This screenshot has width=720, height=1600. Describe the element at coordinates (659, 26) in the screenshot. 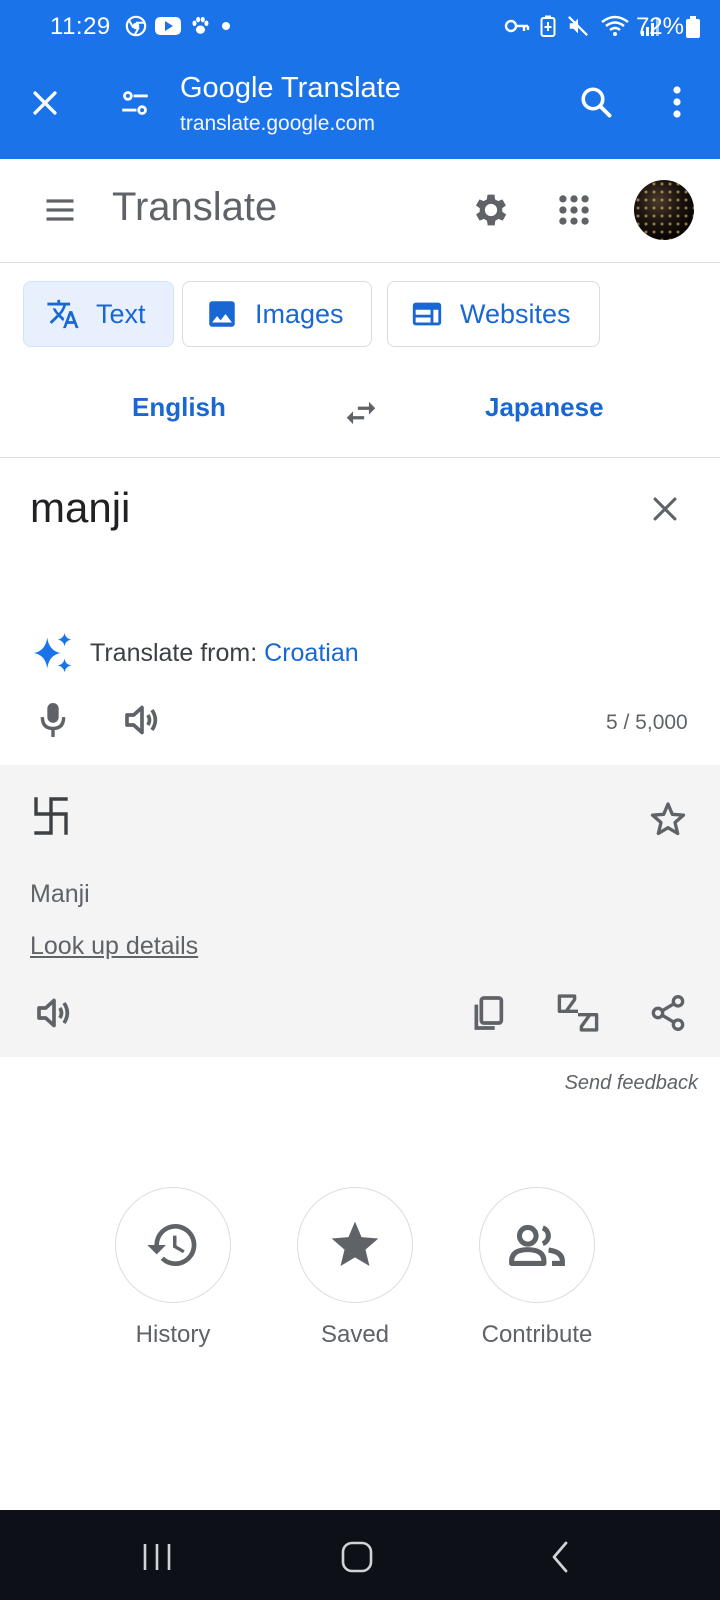

I see `battery-percent: 72%` at that location.